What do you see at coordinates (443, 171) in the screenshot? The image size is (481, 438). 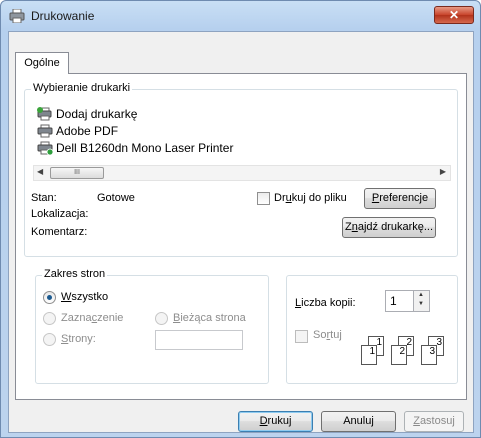 I see `scroll-right-icon: ▶` at bounding box center [443, 171].